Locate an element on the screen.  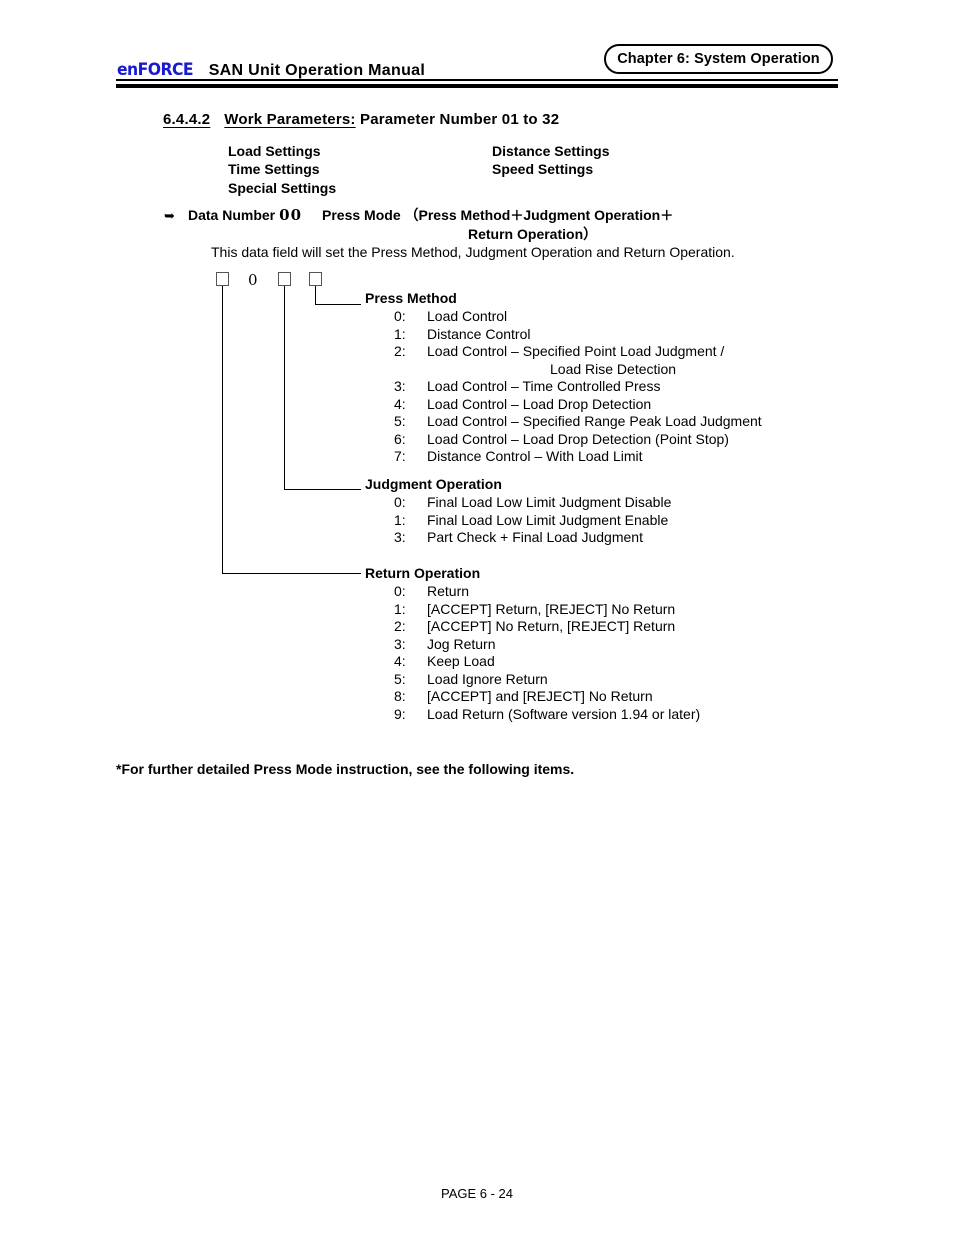
page-footer: PAGE 6 - 24 is located at coordinates (477, 1193).